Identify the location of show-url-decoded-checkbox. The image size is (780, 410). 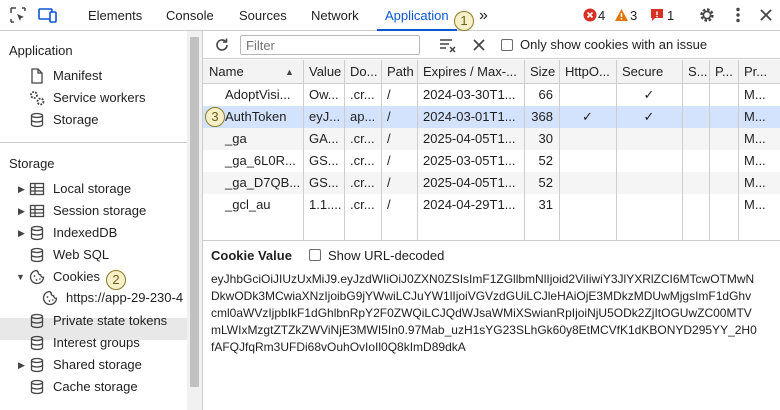
(315, 255).